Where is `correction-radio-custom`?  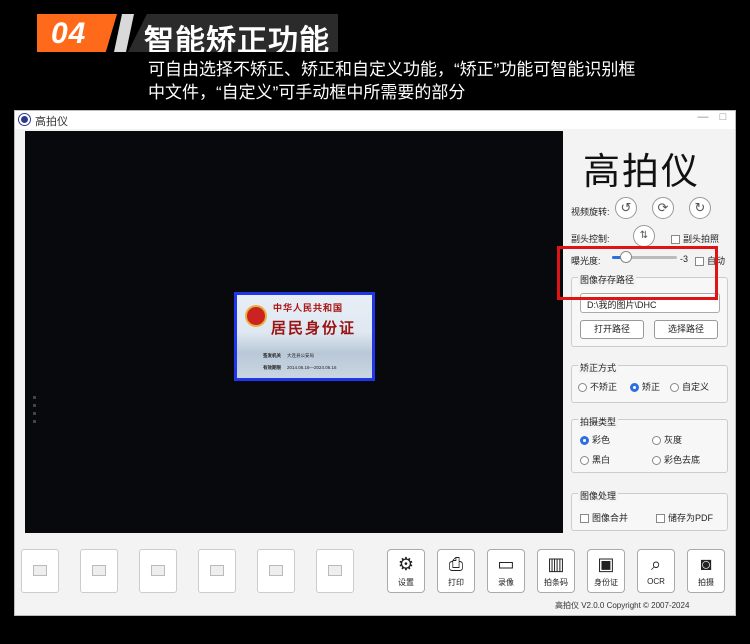
correction-radio-custom is located at coordinates (674, 388).